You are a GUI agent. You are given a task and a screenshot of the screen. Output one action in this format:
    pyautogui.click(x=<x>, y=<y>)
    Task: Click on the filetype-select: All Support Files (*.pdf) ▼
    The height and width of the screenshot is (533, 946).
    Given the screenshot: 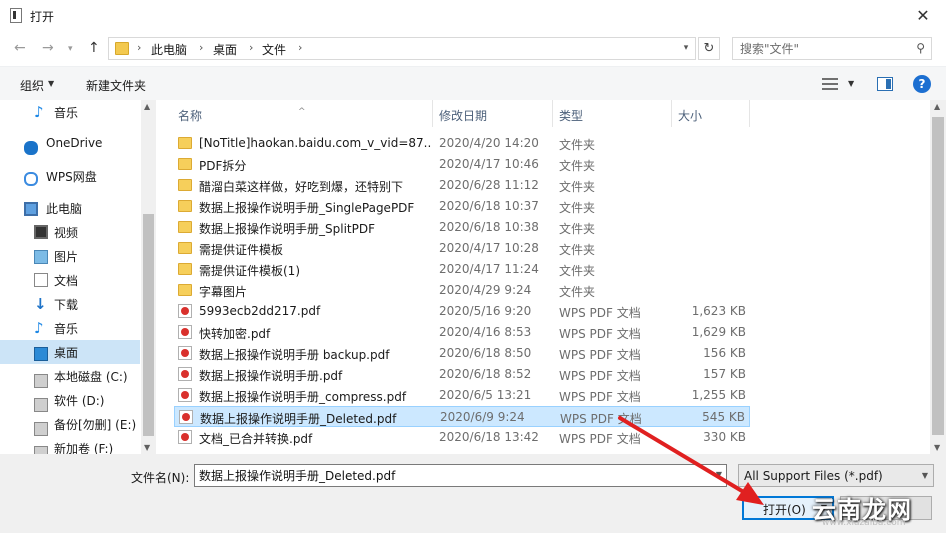 What is the action you would take?
    pyautogui.click(x=836, y=475)
    